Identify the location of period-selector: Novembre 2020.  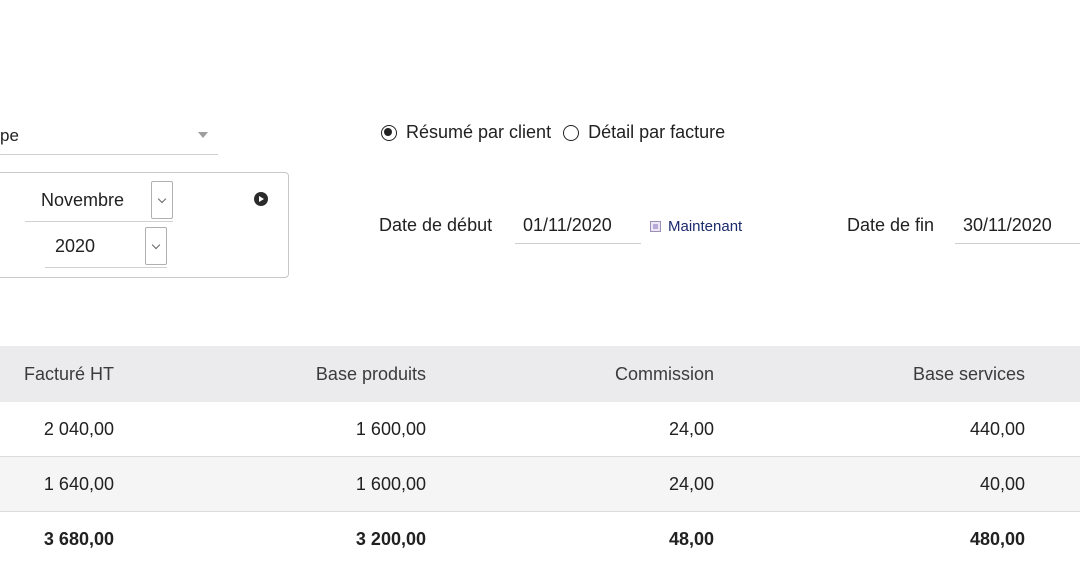
(144, 225).